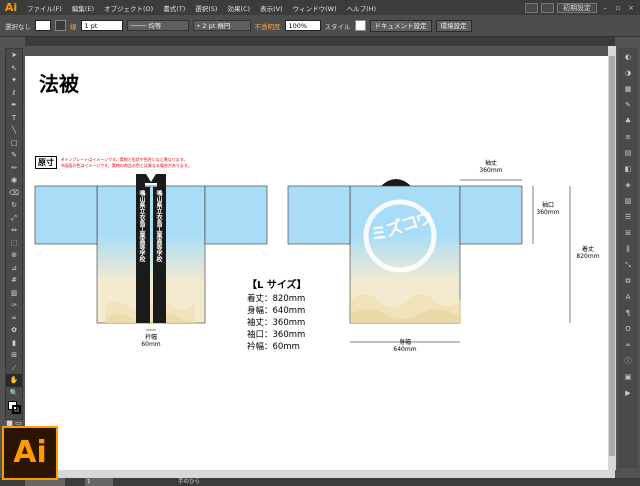 The width and height of the screenshot is (640, 486). Describe the element at coordinates (141, 226) in the screenshot. I see `collar-text-left: 鳴山県立衣島工業高等学校` at that location.